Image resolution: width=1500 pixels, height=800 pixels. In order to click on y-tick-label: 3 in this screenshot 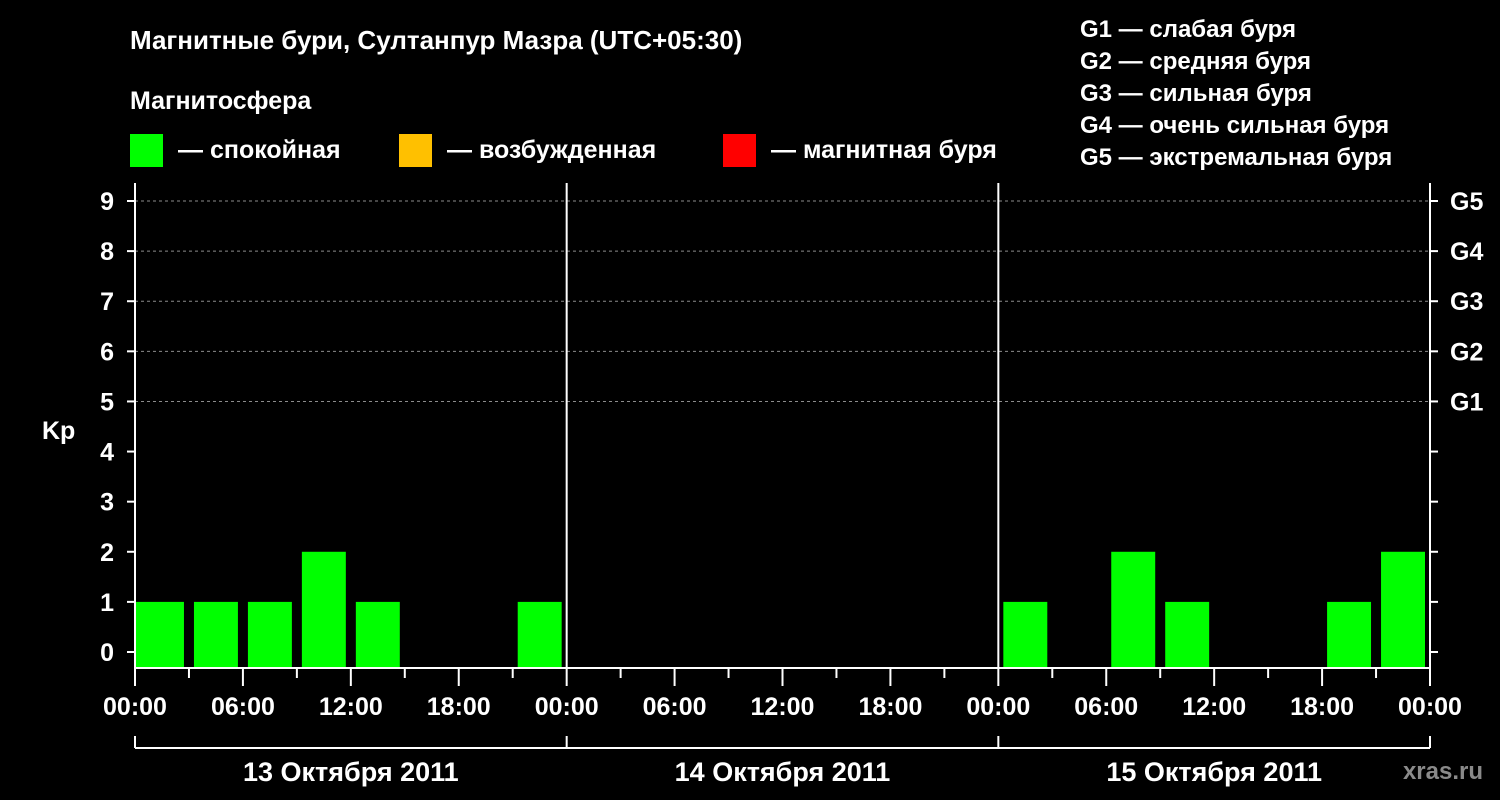, I will do `click(107, 503)`.